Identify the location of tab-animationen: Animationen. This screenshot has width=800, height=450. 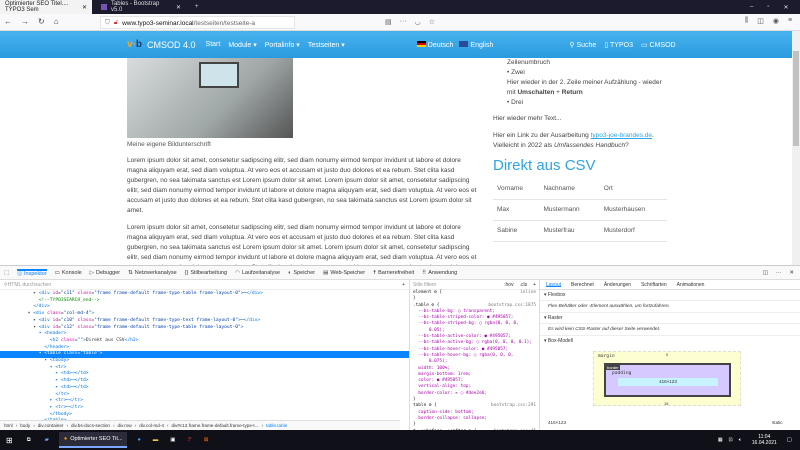
(691, 285).